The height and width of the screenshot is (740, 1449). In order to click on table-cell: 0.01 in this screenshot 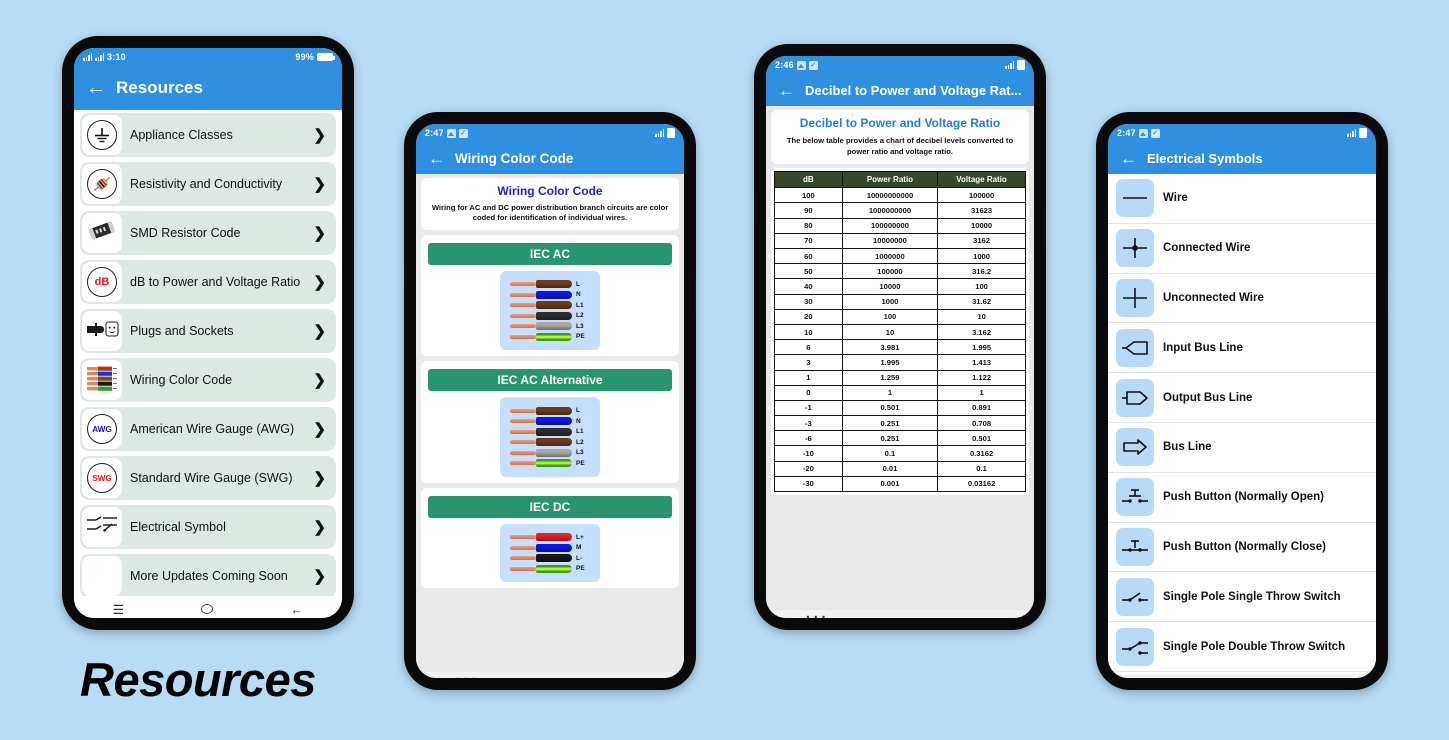, I will do `click(890, 468)`.